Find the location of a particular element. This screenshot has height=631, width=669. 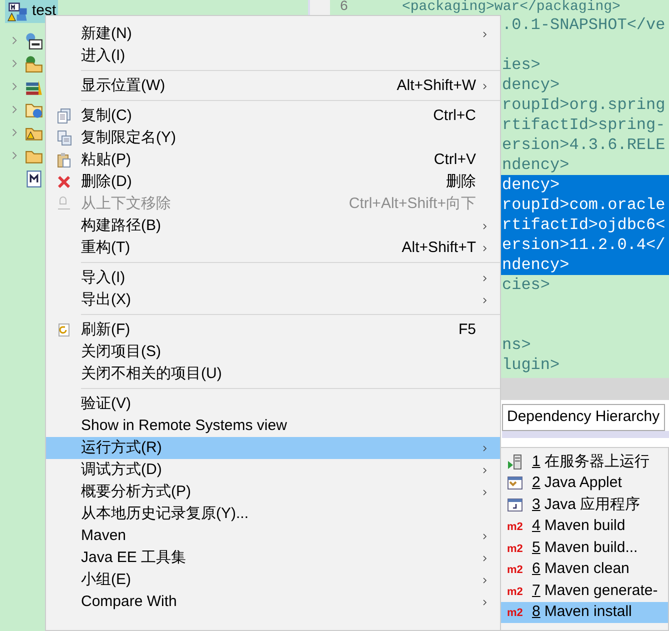

code-line: cies> is located at coordinates (526, 285).